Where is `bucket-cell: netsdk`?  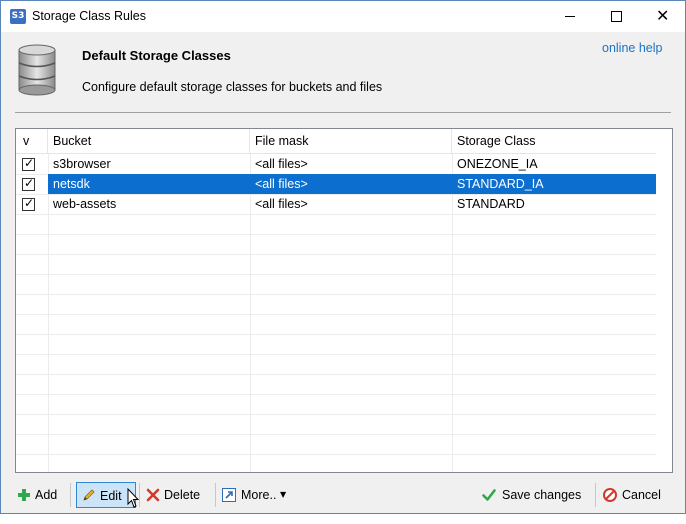
bucket-cell: netsdk is located at coordinates (149, 184).